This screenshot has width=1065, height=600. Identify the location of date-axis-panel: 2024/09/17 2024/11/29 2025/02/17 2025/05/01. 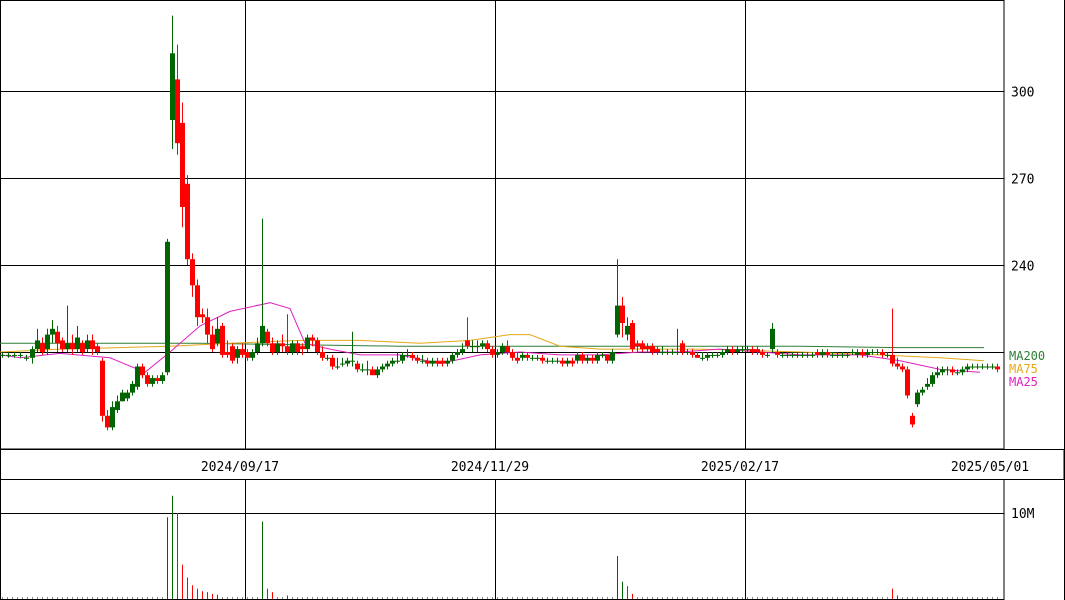
(532, 464).